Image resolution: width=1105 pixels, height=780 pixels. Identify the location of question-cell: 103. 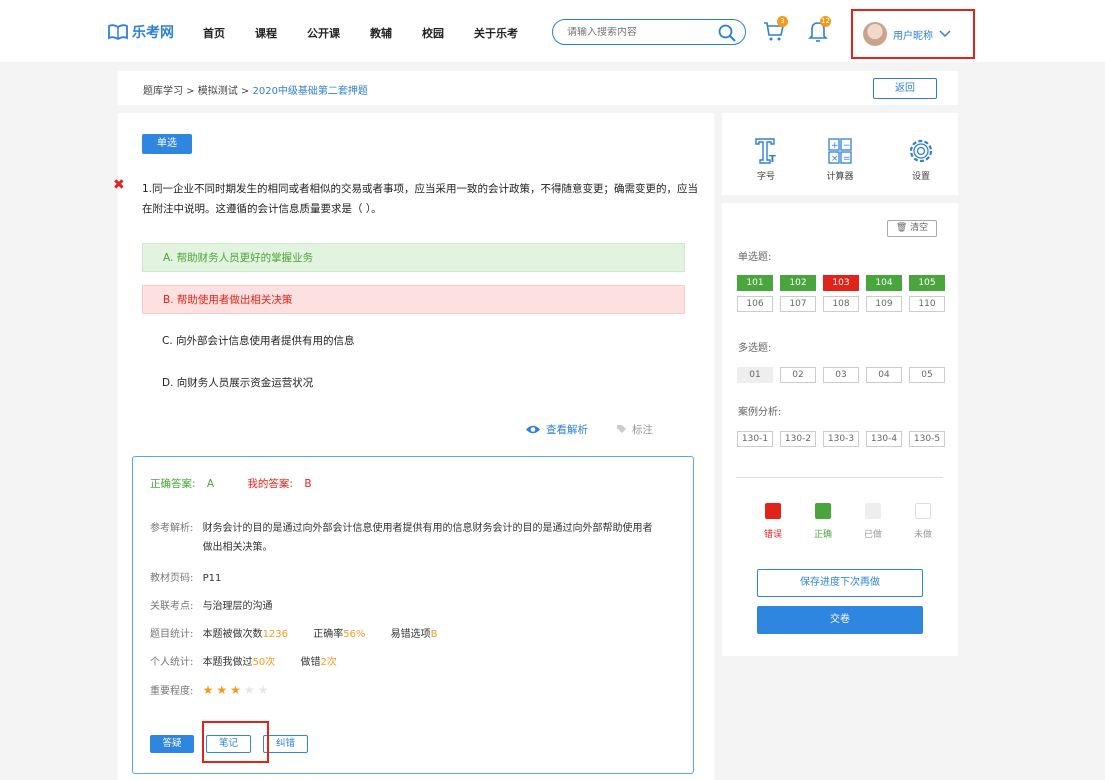
(841, 283).